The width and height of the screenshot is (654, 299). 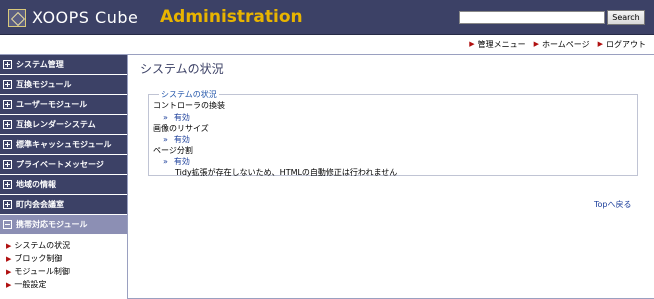 I want to click on sidebar-submenu: ▶ システムの状況 ▶ ブロック制御 ▶ モジュール制御 ▶ 一般設定, so click(x=63, y=263).